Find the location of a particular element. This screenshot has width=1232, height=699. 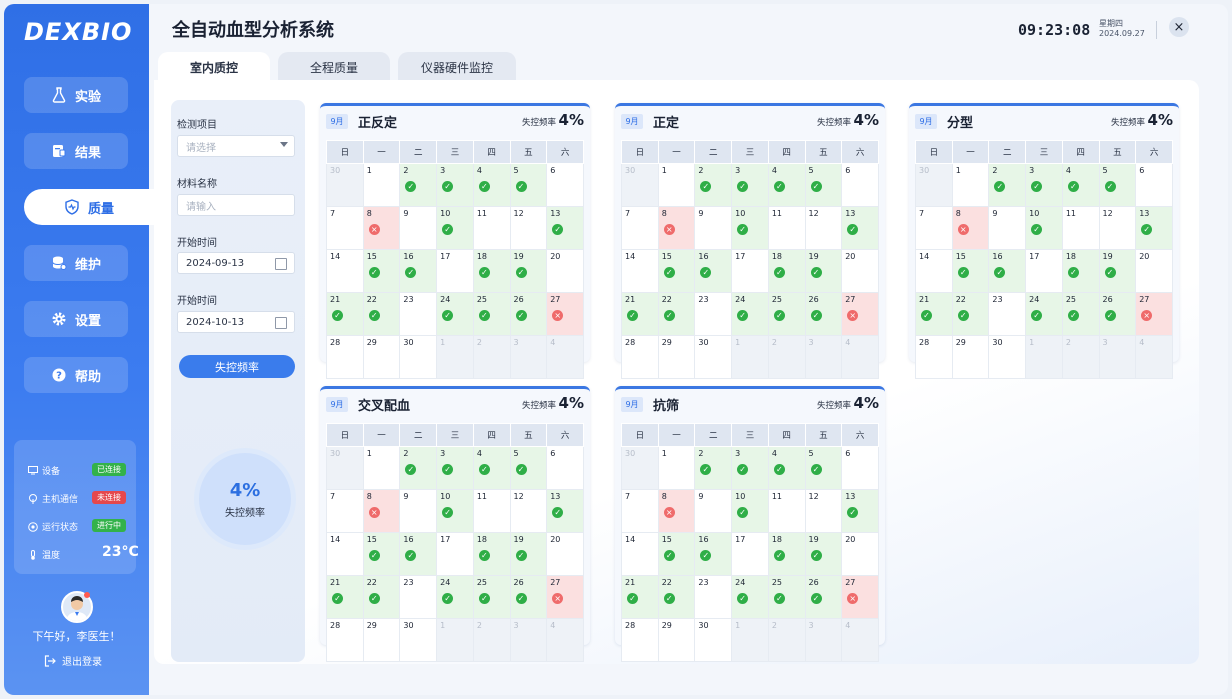

sidebar-item-experiment: 实验 is located at coordinates (76, 95).